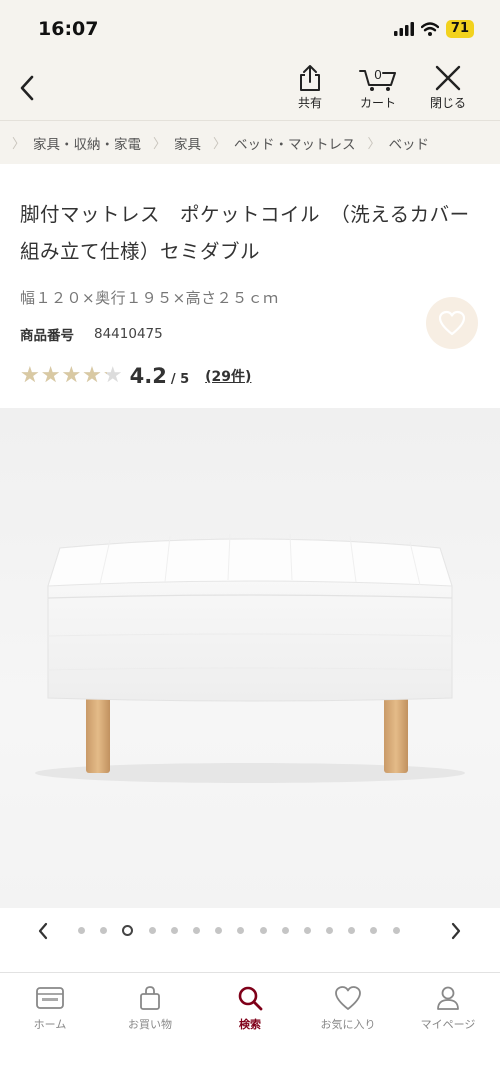 The height and width of the screenshot is (1080, 500). I want to click on home-card-icon, so click(50, 998).